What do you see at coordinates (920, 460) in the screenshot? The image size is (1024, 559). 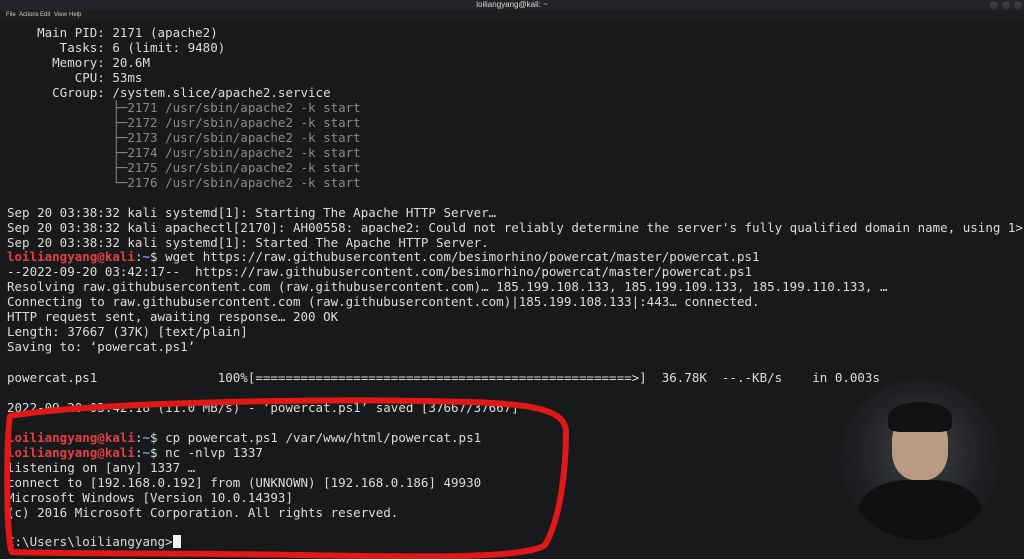 I see `webcam-overlay` at bounding box center [920, 460].